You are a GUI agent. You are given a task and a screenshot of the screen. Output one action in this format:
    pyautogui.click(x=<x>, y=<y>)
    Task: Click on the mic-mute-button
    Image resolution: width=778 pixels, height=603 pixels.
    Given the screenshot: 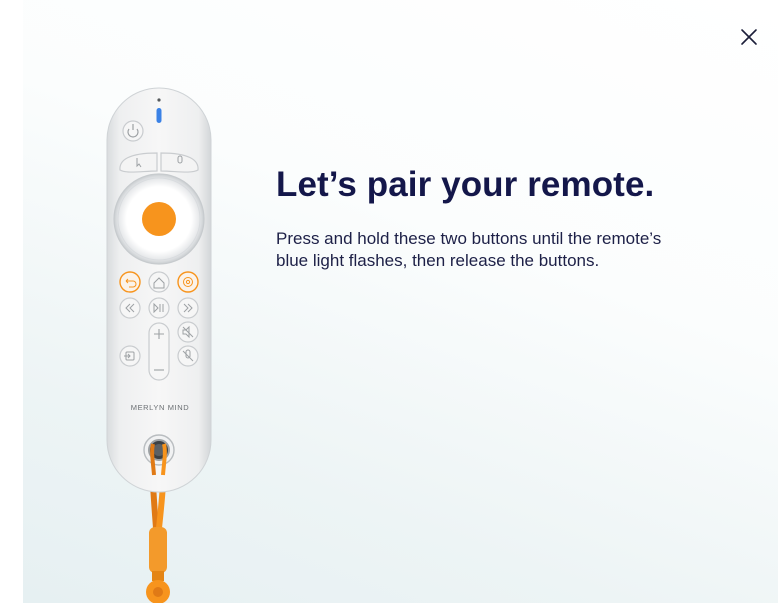 What is the action you would take?
    pyautogui.click(x=188, y=356)
    